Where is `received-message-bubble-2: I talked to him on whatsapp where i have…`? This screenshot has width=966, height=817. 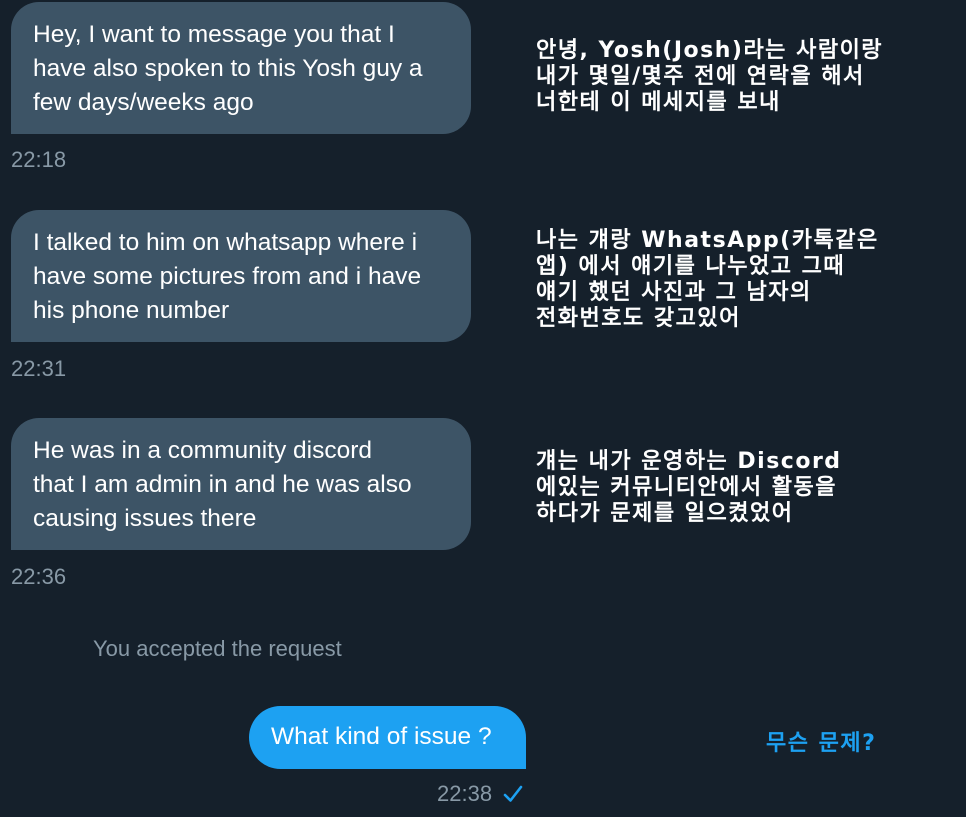 received-message-bubble-2: I talked to him on whatsapp where i have… is located at coordinates (241, 276).